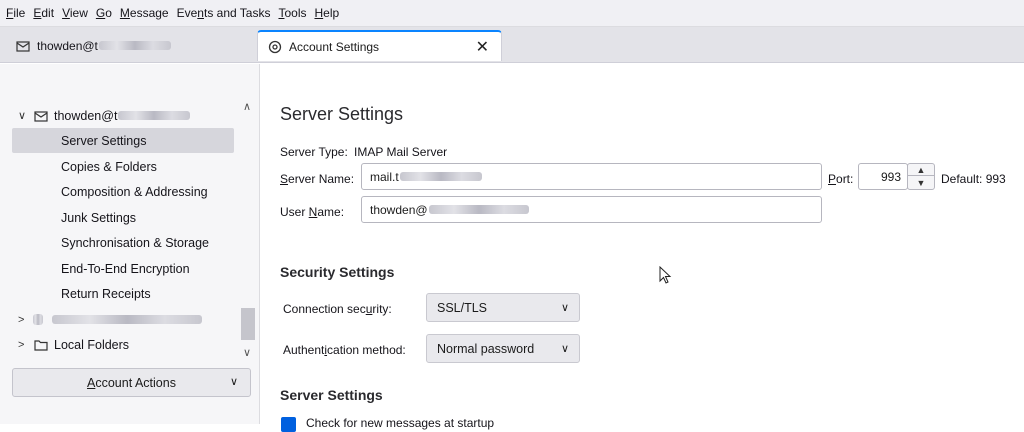 This screenshot has height=432, width=1024. I want to click on menu-go: Go, so click(104, 13).